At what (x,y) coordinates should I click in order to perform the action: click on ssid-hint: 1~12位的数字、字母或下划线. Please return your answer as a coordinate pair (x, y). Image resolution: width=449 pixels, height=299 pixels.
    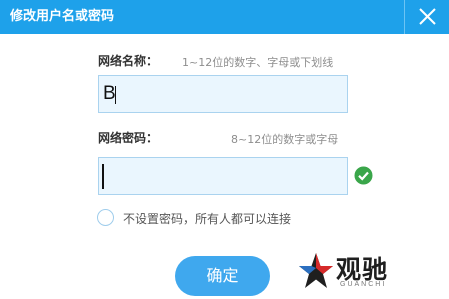
    Looking at the image, I should click on (258, 62).